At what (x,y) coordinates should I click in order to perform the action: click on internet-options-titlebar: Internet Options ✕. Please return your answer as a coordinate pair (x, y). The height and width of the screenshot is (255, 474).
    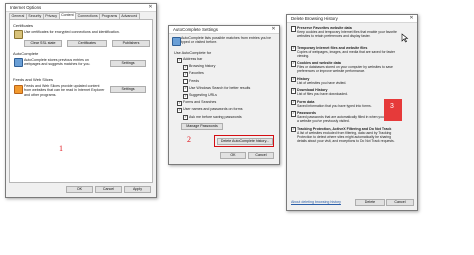
    Looking at the image, I should click on (81, 8).